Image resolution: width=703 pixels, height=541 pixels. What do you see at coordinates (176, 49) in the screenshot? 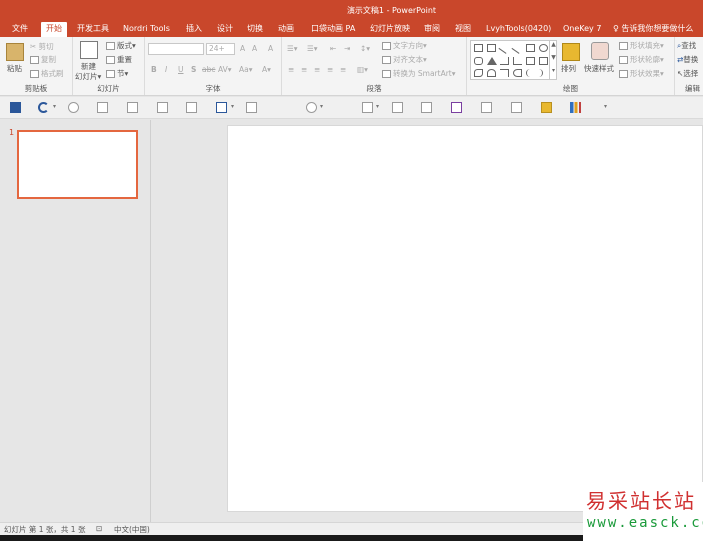
I see `font-name-field` at bounding box center [176, 49].